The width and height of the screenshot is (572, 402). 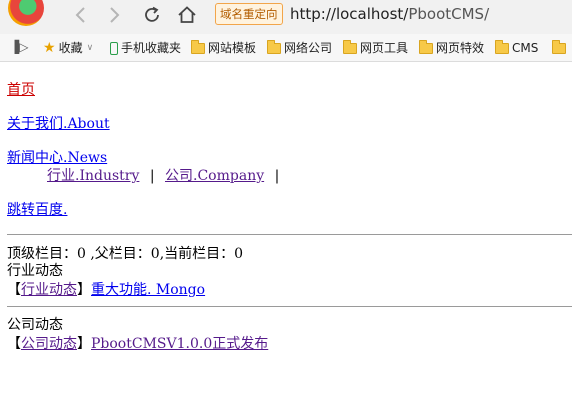 What do you see at coordinates (349, 14) in the screenshot?
I see `url-host: http://localhost/` at bounding box center [349, 14].